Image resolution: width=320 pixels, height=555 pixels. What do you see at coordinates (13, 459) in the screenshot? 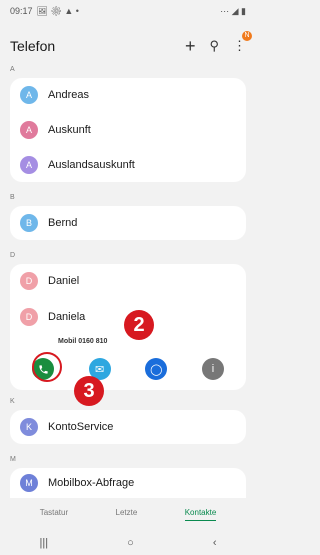
I see `section-letter-m: M` at bounding box center [13, 459].